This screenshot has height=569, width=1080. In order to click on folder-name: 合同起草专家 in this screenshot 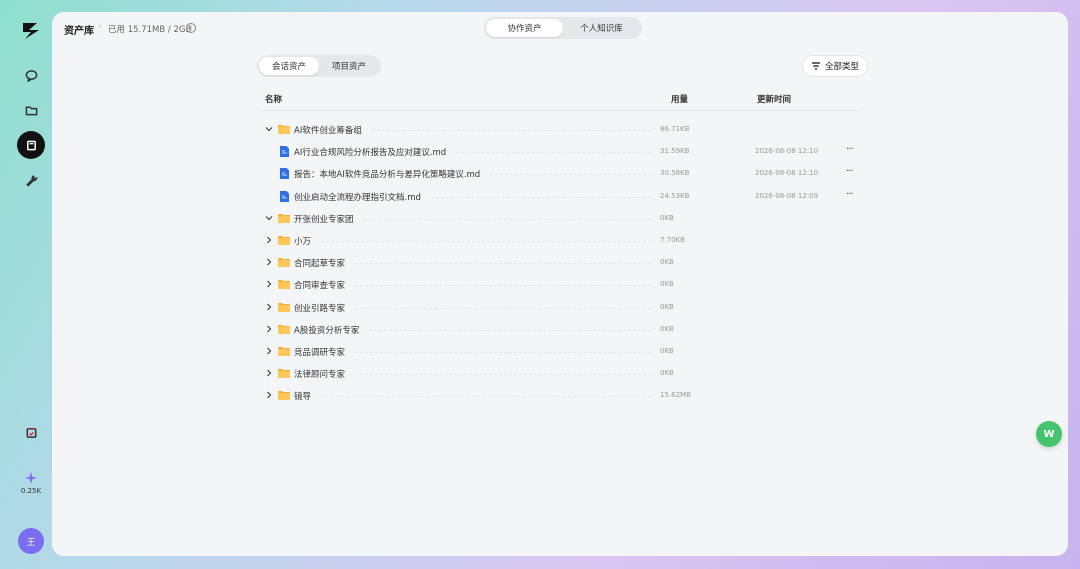, I will do `click(319, 263)`.